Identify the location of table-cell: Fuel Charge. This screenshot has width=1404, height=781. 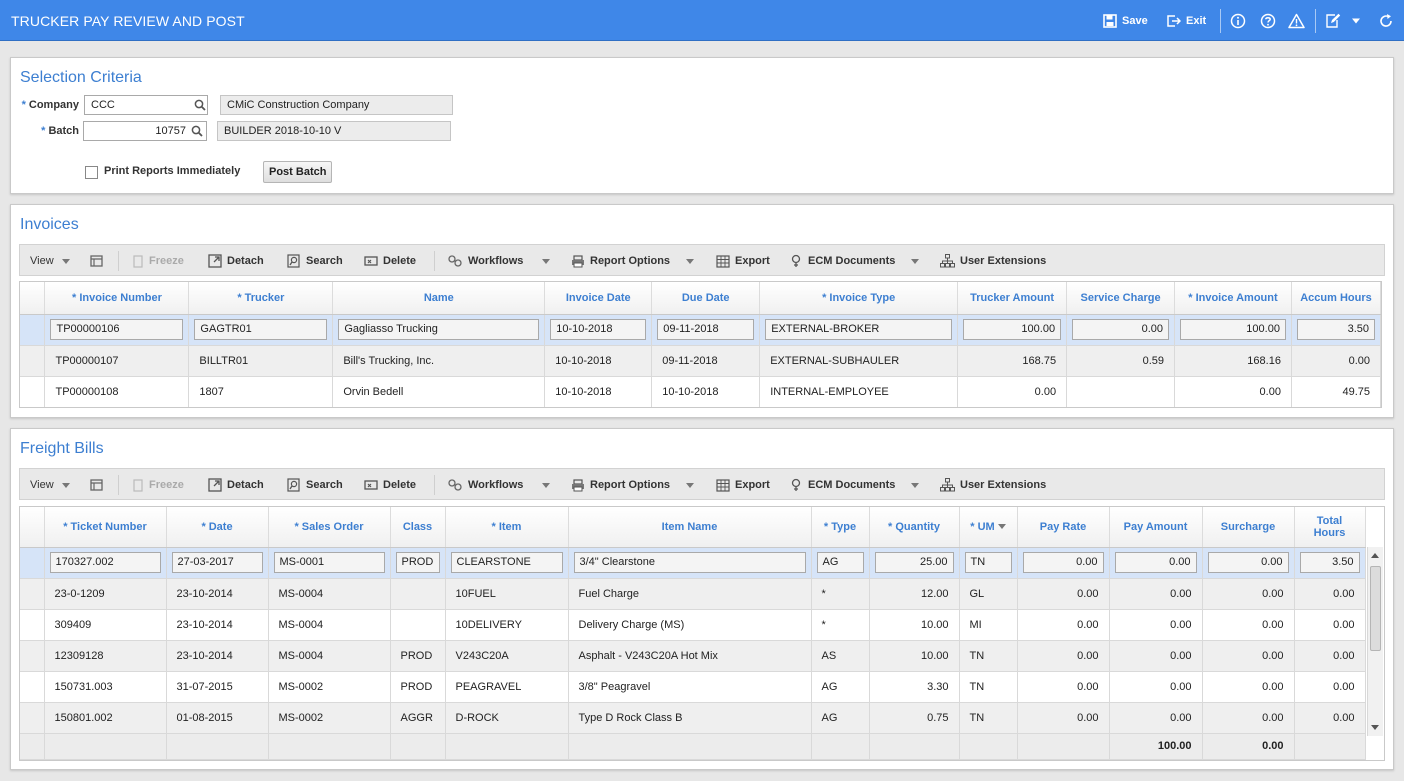
(690, 594).